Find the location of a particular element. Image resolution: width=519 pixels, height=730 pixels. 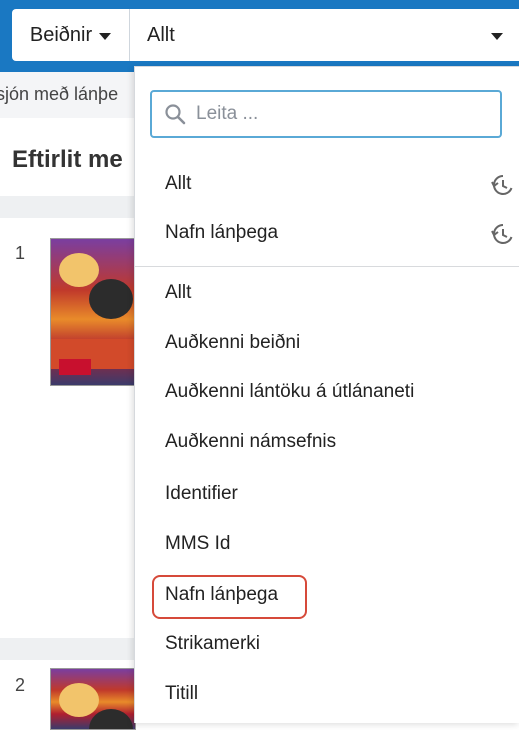

option-mms-id: MMS Id is located at coordinates (197, 544).